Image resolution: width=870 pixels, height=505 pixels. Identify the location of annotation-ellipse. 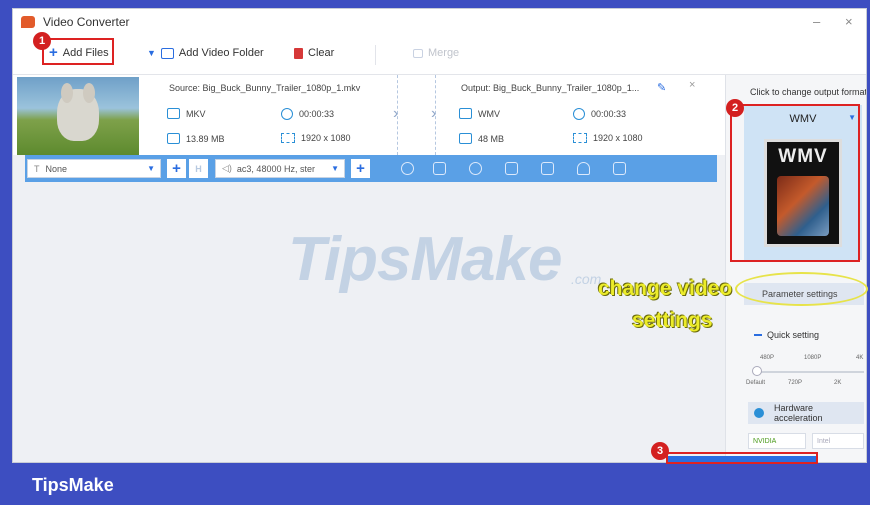
(801, 289).